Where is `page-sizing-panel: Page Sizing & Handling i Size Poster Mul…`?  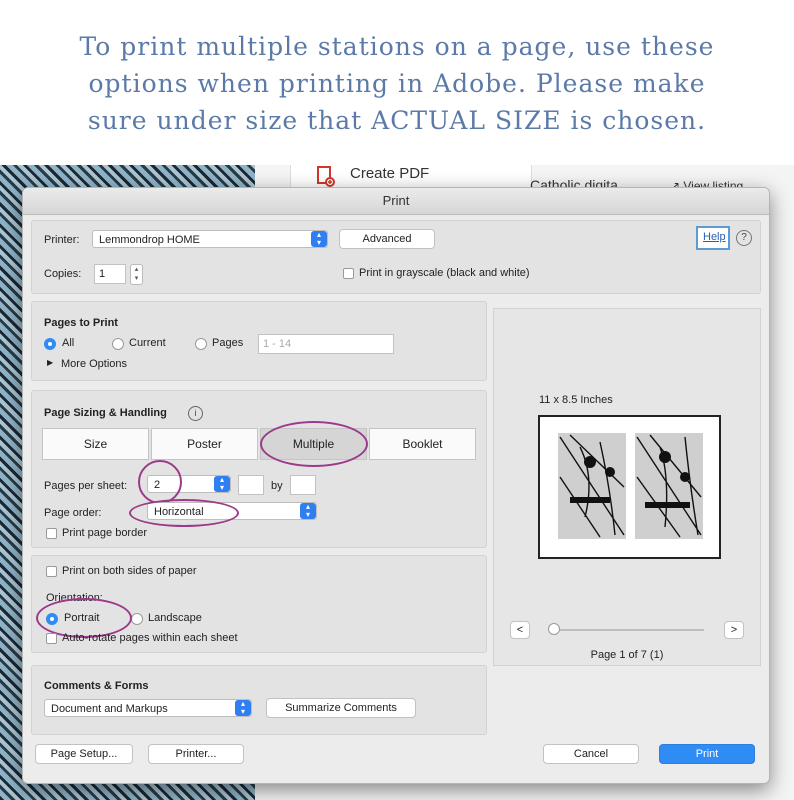
page-sizing-panel: Page Sizing & Handling i Size Poster Mul… is located at coordinates (259, 469).